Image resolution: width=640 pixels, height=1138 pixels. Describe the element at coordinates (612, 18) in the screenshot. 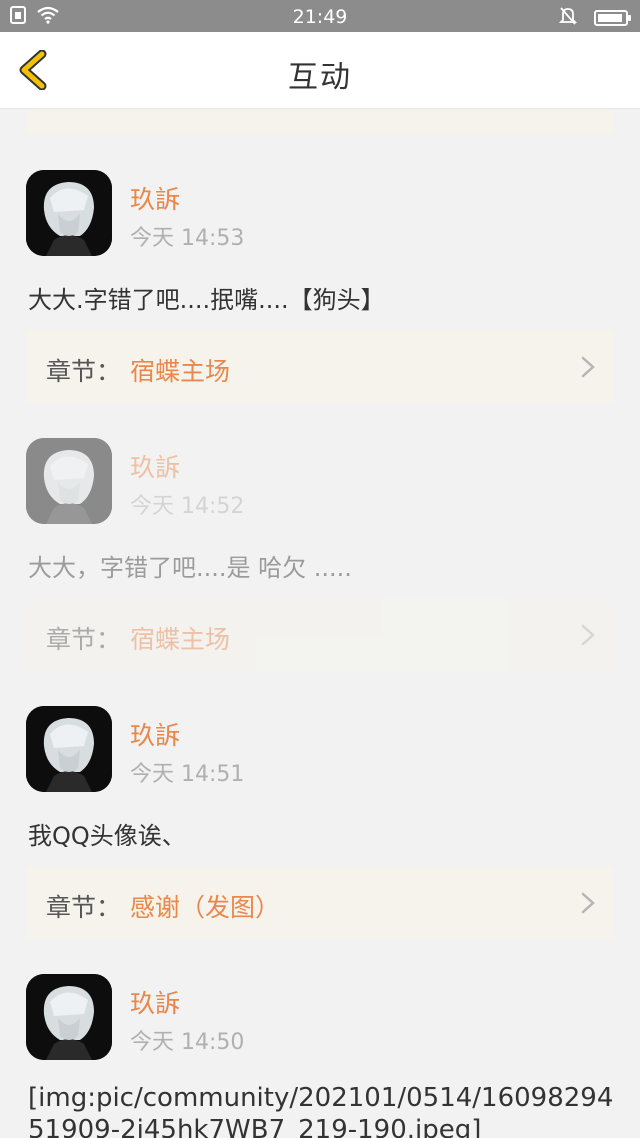

I see `battery-icon` at that location.